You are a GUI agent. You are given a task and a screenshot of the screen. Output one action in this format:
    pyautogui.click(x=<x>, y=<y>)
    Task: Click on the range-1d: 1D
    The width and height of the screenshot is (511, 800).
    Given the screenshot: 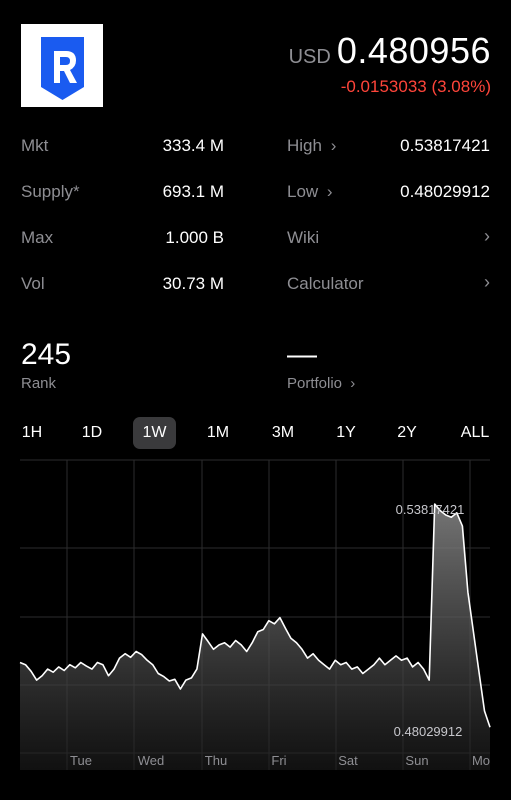 What is the action you would take?
    pyautogui.click(x=92, y=433)
    